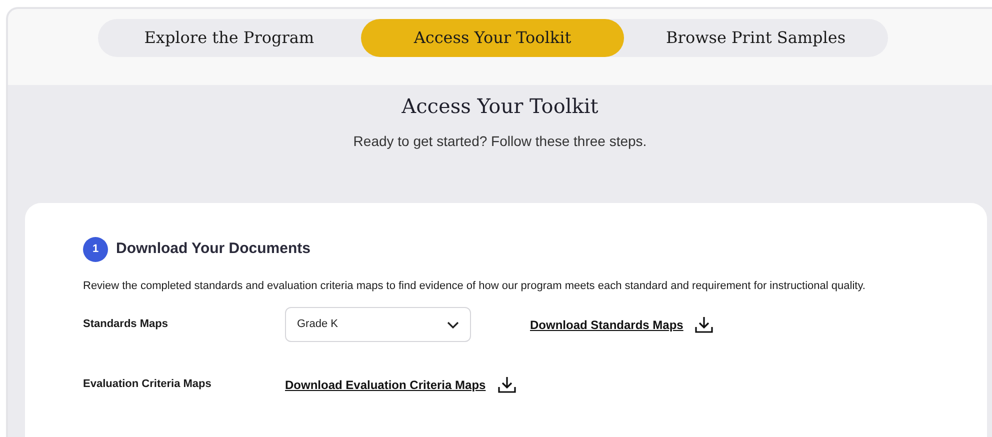 This screenshot has width=992, height=437. What do you see at coordinates (147, 384) in the screenshot?
I see `row-label: Evaluation Criteria Maps` at bounding box center [147, 384].